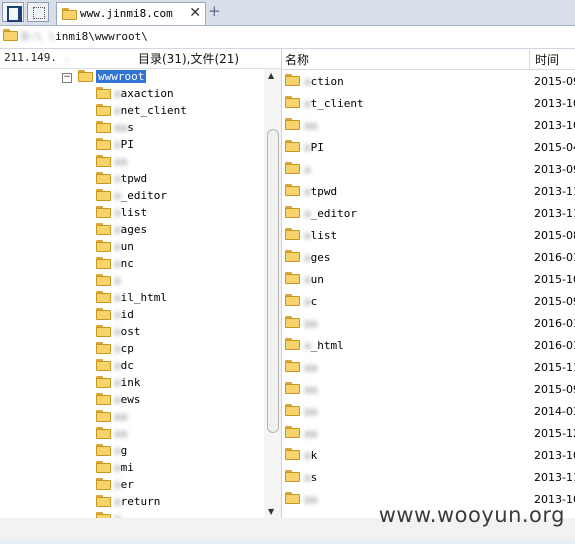 This screenshot has height=544, width=575. I want to click on server-ip: 211.149. ., so click(37, 57).